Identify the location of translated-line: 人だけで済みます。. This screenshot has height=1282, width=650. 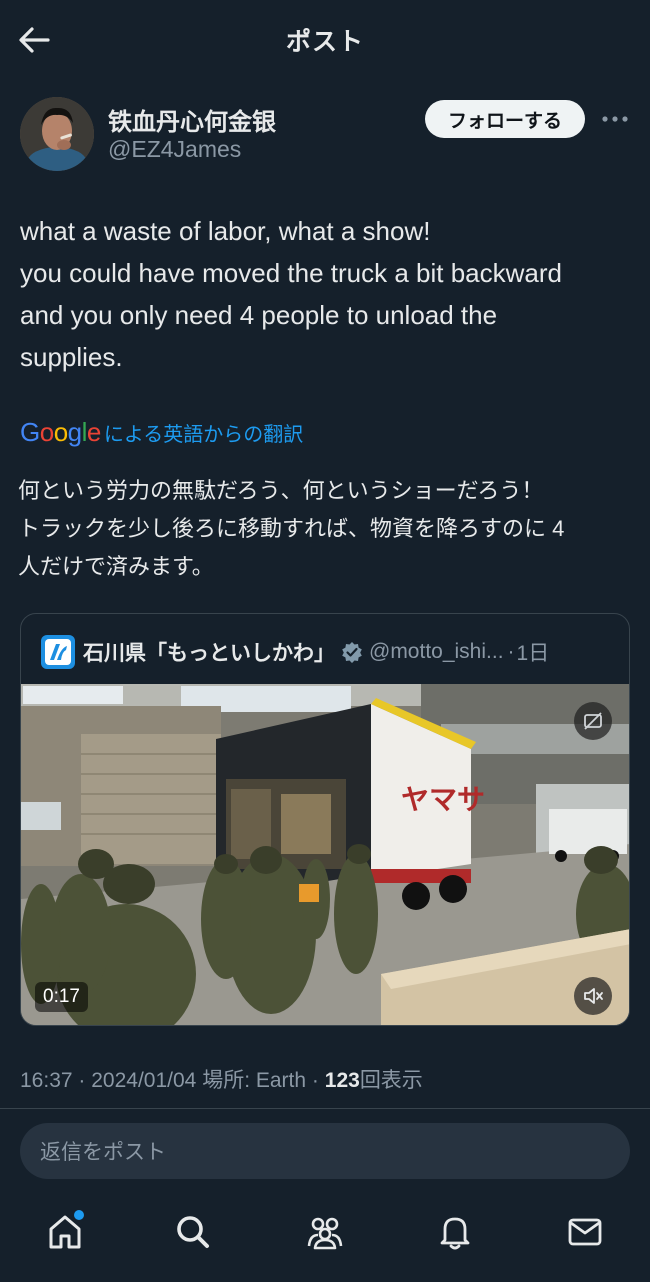
(116, 566).